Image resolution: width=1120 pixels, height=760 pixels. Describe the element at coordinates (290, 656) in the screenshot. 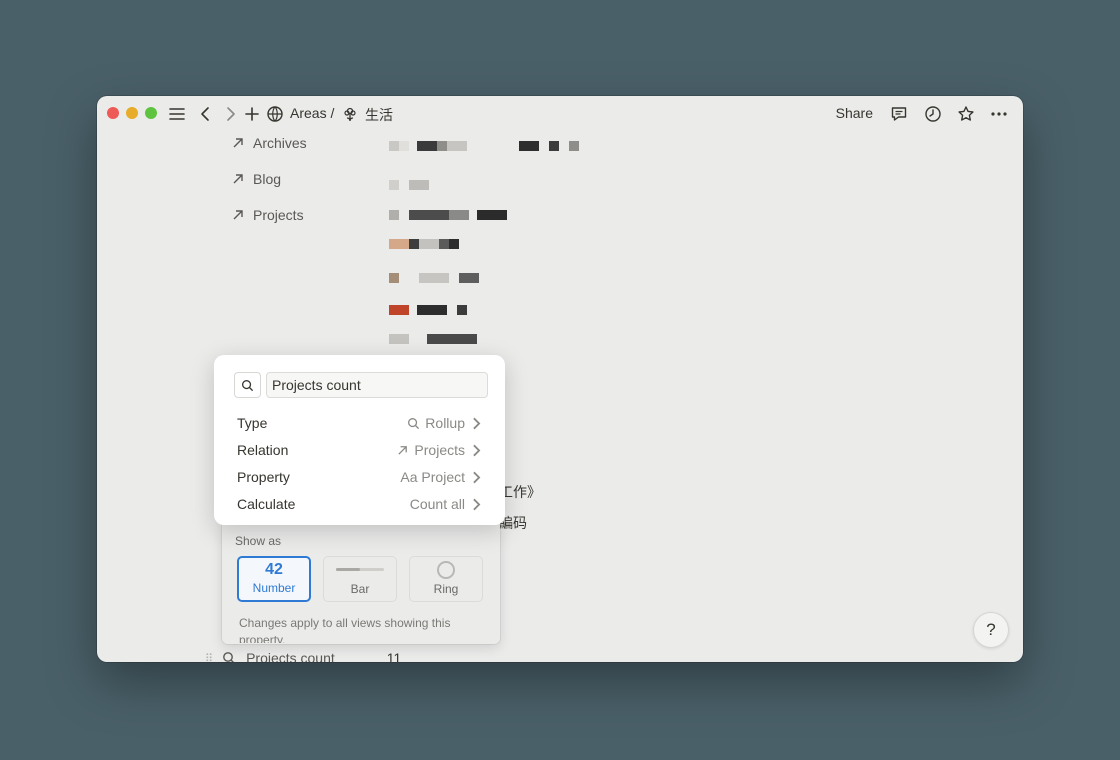

I see `property-label: Projects count` at that location.